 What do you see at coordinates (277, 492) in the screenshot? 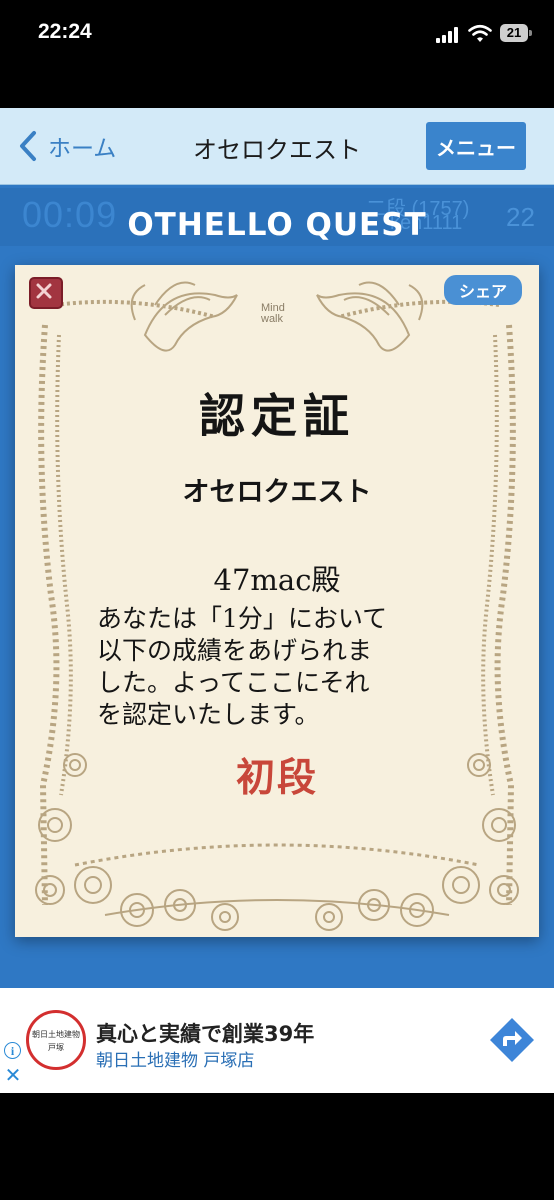
I see `certificate-subtitle: オセロクエスト` at bounding box center [277, 492].